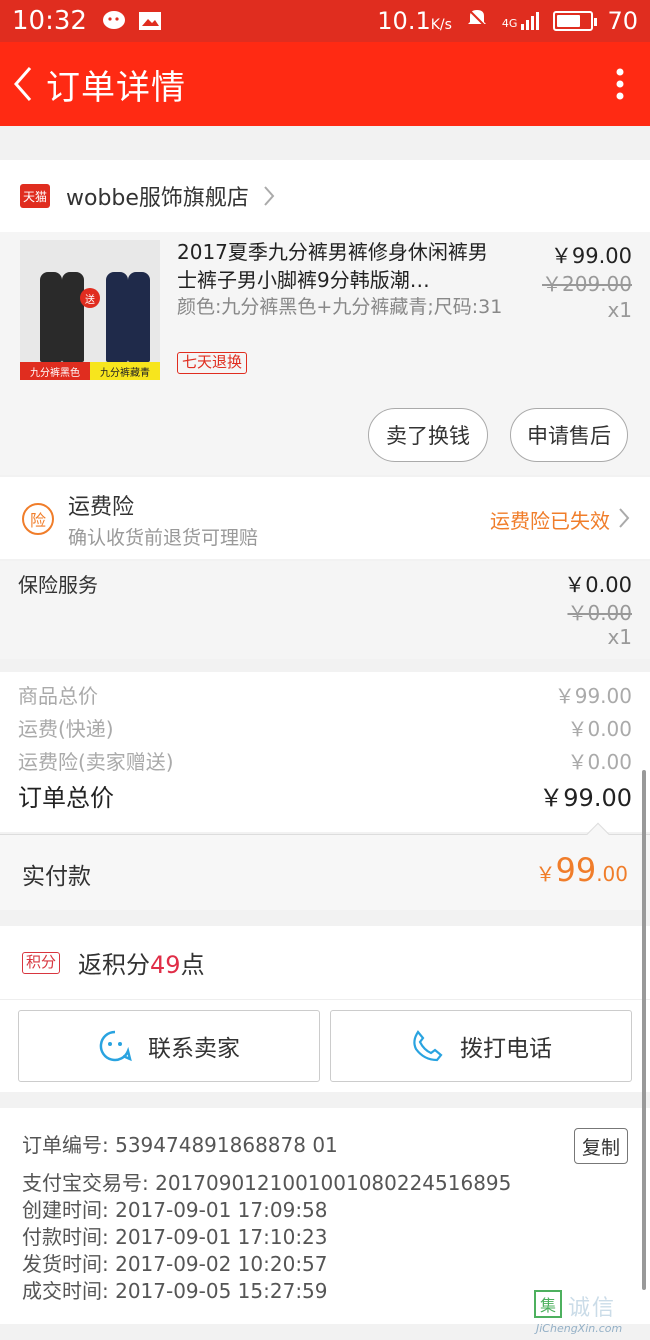 Image resolution: width=650 pixels, height=1340 pixels. What do you see at coordinates (325, 866) in the screenshot?
I see `actual-payment: 实付款 ￥99.00` at bounding box center [325, 866].